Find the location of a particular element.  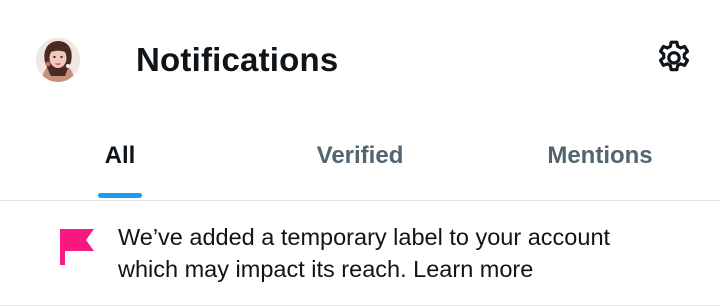

active-tab-indicator is located at coordinates (120, 195).